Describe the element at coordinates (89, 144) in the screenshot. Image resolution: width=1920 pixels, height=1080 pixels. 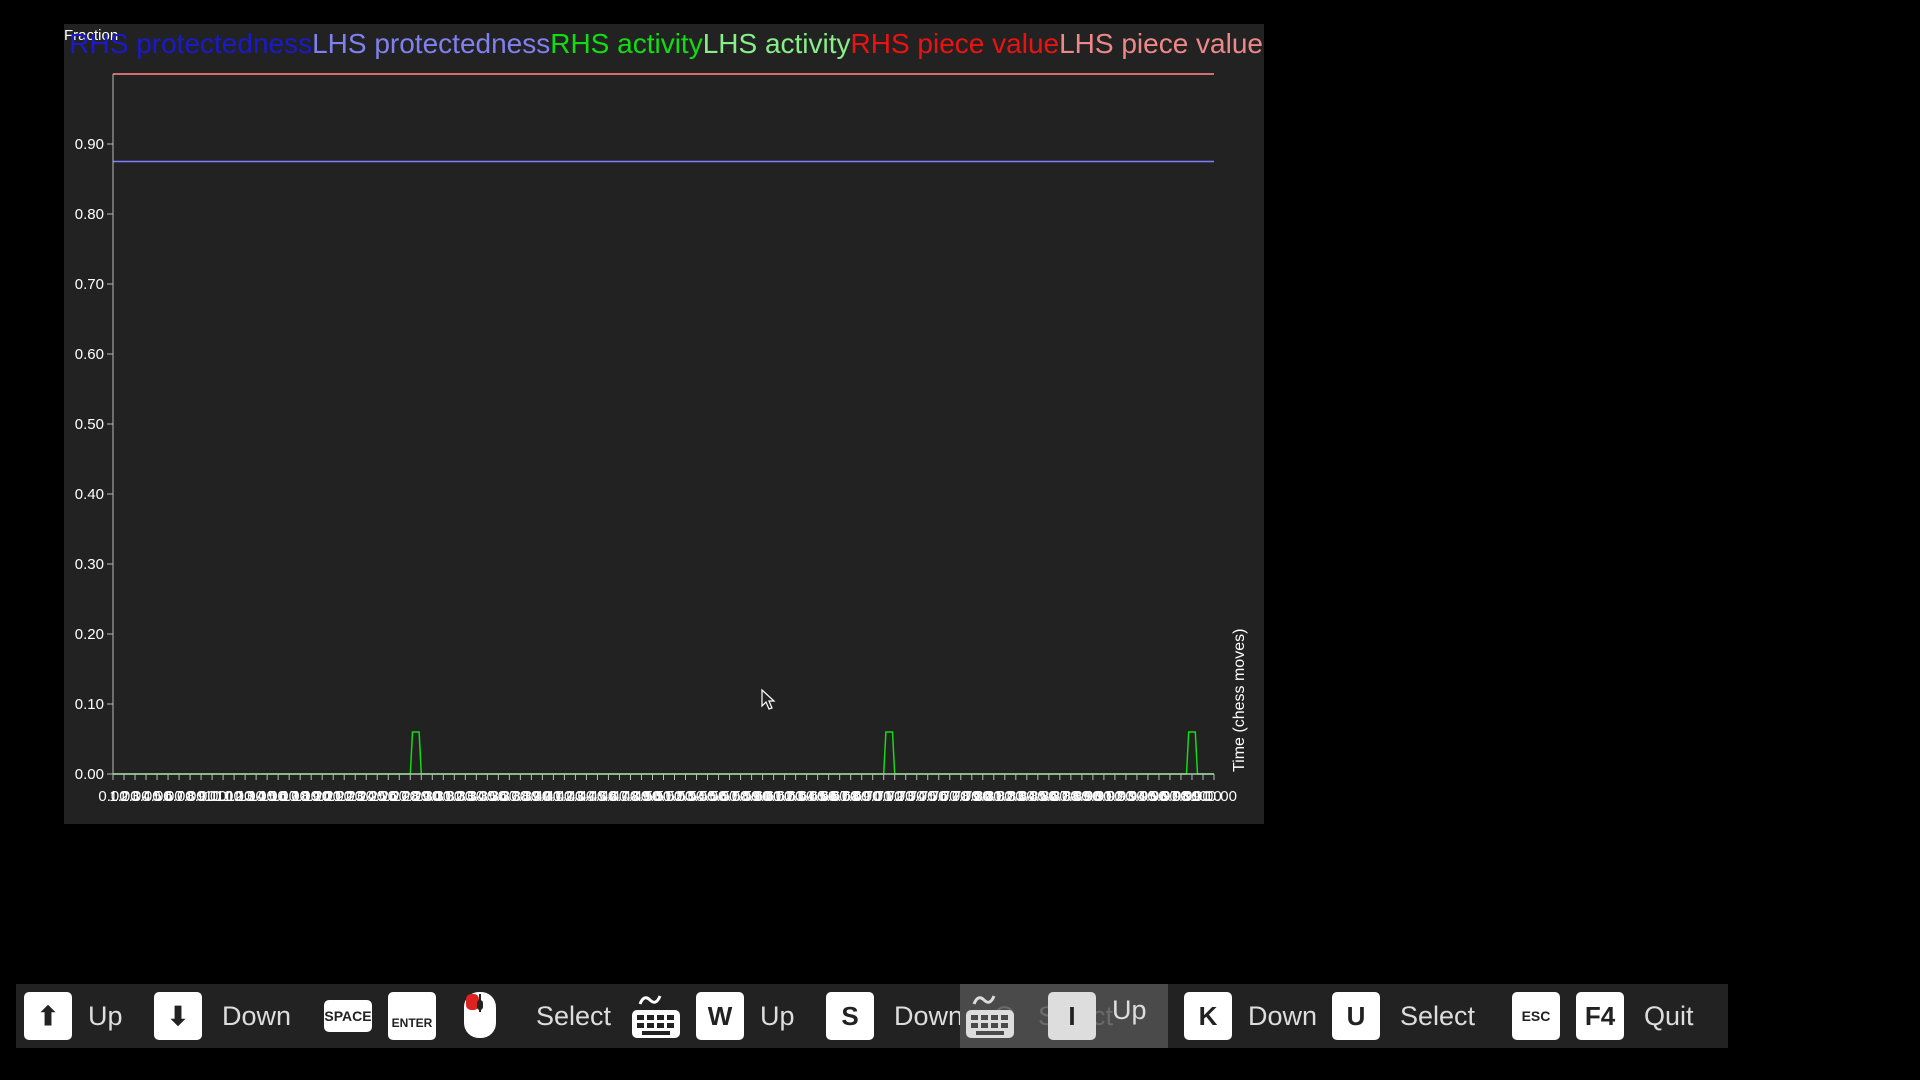
I see `y-tick-label: 0.90` at that location.